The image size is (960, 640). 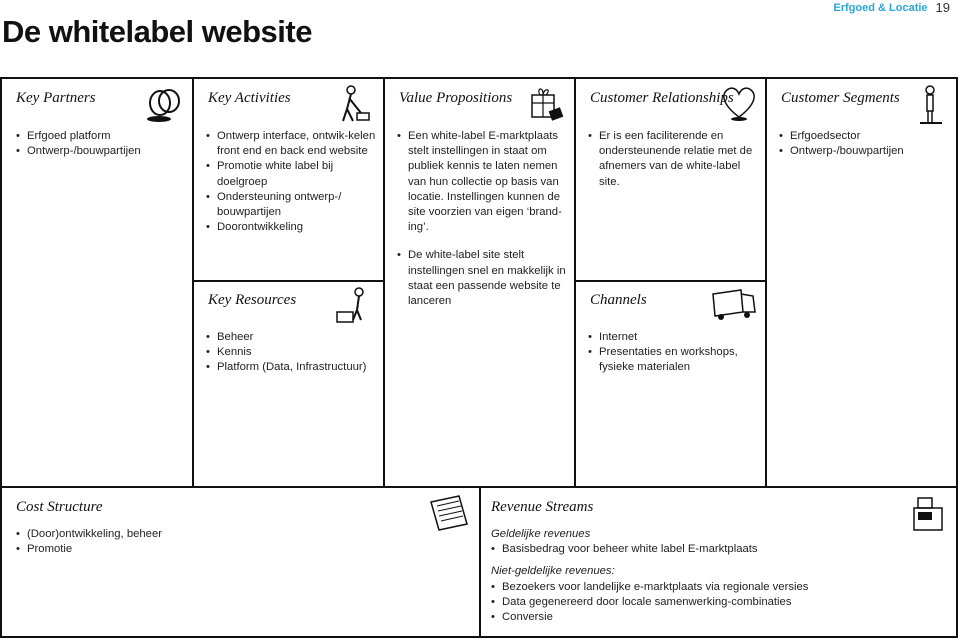 What do you see at coordinates (553, 571) in the screenshot?
I see `non-monetary-label: Niet-geldelijke revenues:` at bounding box center [553, 571].